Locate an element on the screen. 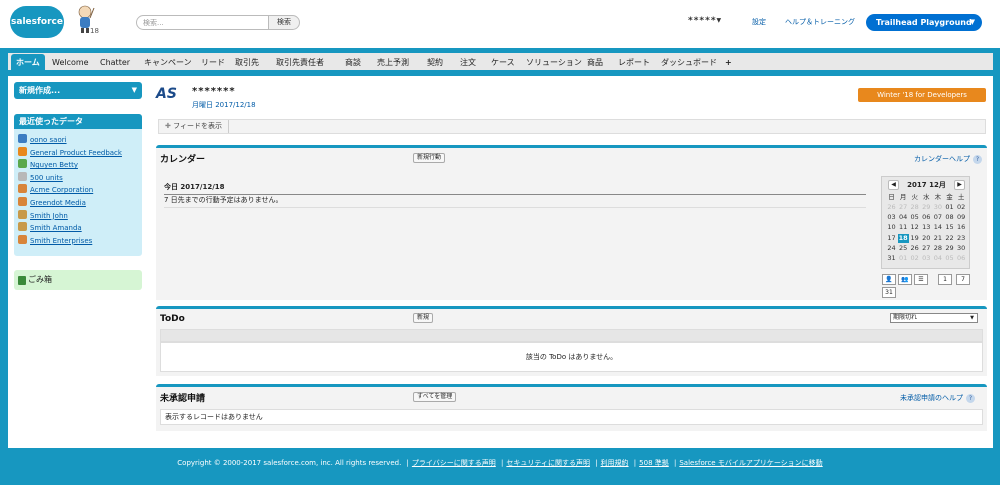 The image size is (1000, 485). tab-reports: レポート is located at coordinates (634, 63).